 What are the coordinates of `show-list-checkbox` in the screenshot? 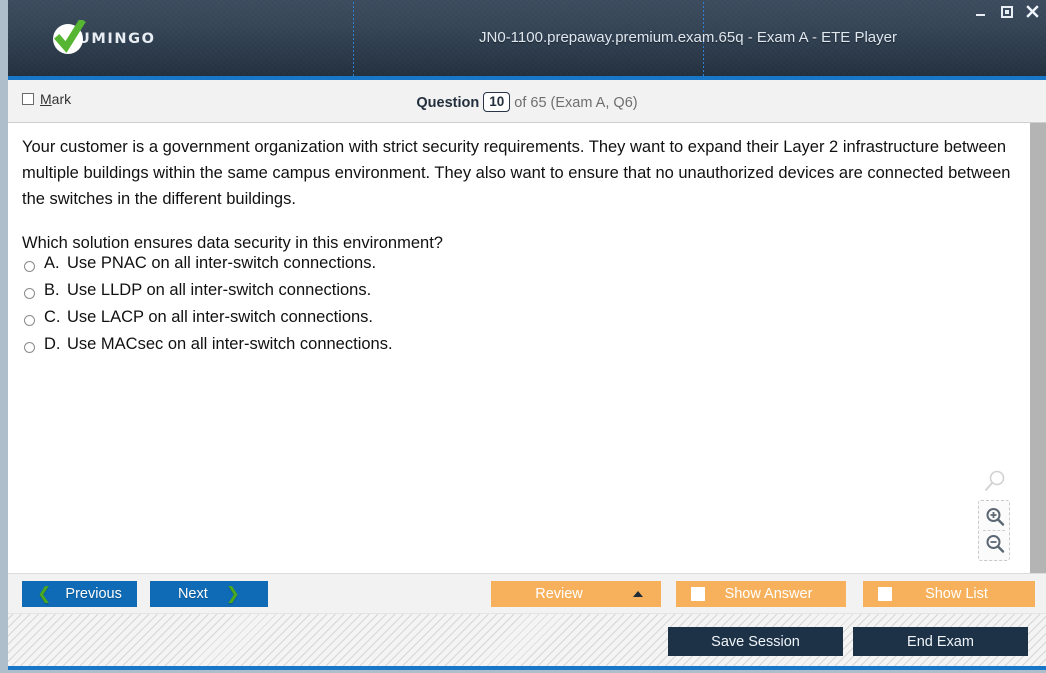 It's located at (885, 594).